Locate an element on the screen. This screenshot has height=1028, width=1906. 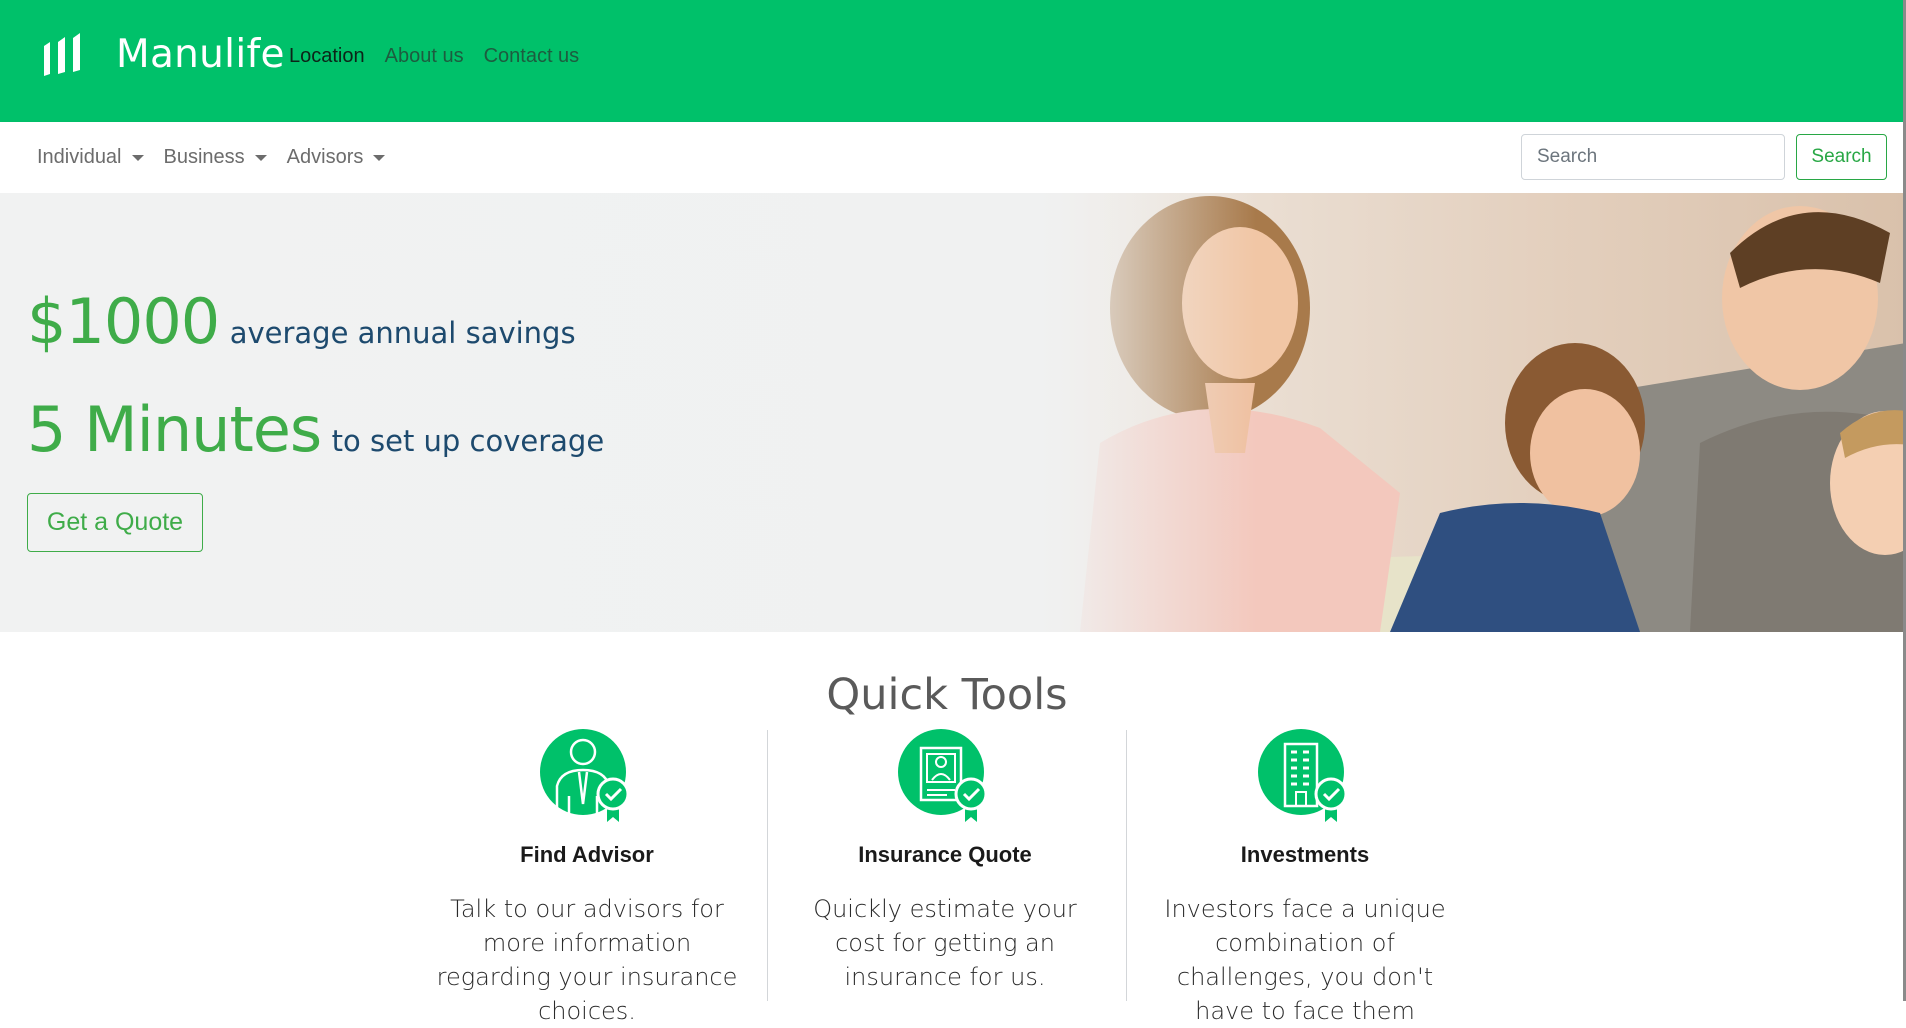
savings-text: average annual savings is located at coordinates (402, 333).